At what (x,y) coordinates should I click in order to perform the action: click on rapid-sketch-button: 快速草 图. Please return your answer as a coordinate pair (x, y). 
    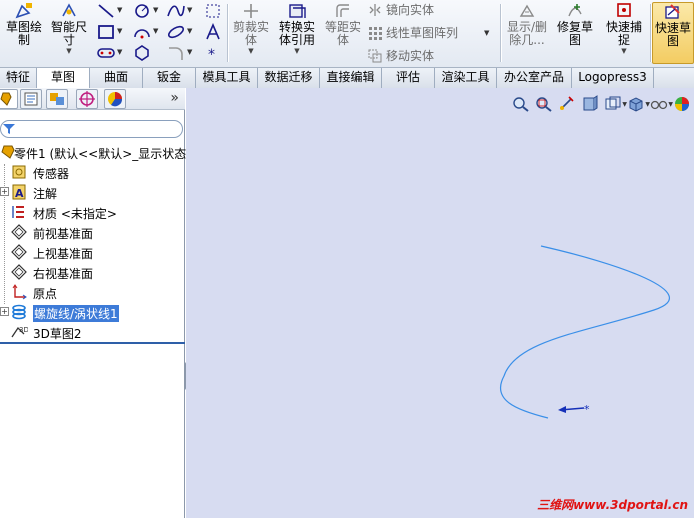
    Looking at the image, I should click on (673, 33).